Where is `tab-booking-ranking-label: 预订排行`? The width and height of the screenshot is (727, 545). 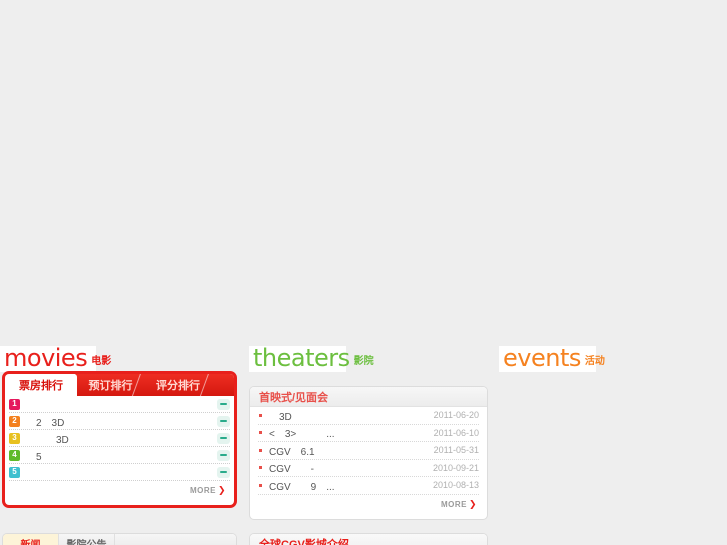 tab-booking-ranking-label: 预订排行 is located at coordinates (110, 386).